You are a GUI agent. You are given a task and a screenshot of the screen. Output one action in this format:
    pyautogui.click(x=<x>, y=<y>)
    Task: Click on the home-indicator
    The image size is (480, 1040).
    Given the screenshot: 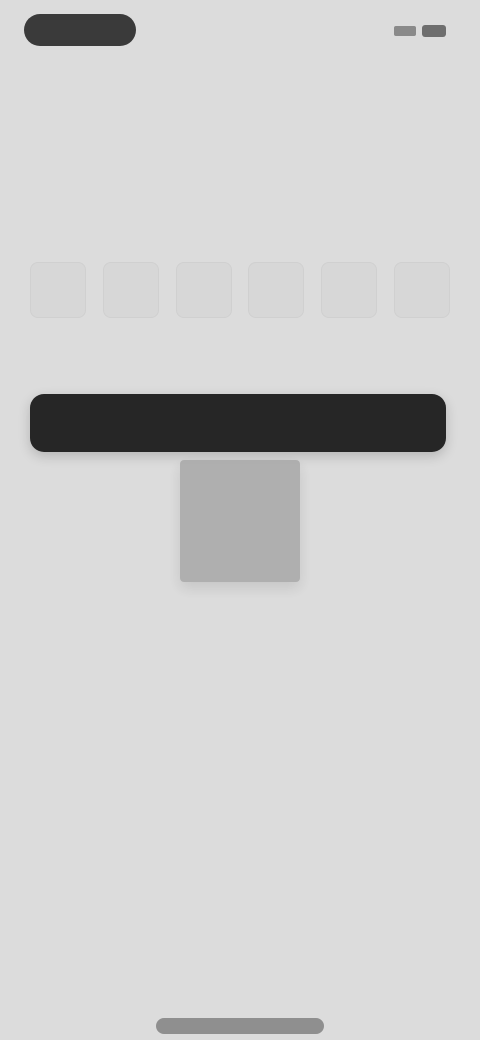 What is the action you would take?
    pyautogui.click(x=240, y=1026)
    